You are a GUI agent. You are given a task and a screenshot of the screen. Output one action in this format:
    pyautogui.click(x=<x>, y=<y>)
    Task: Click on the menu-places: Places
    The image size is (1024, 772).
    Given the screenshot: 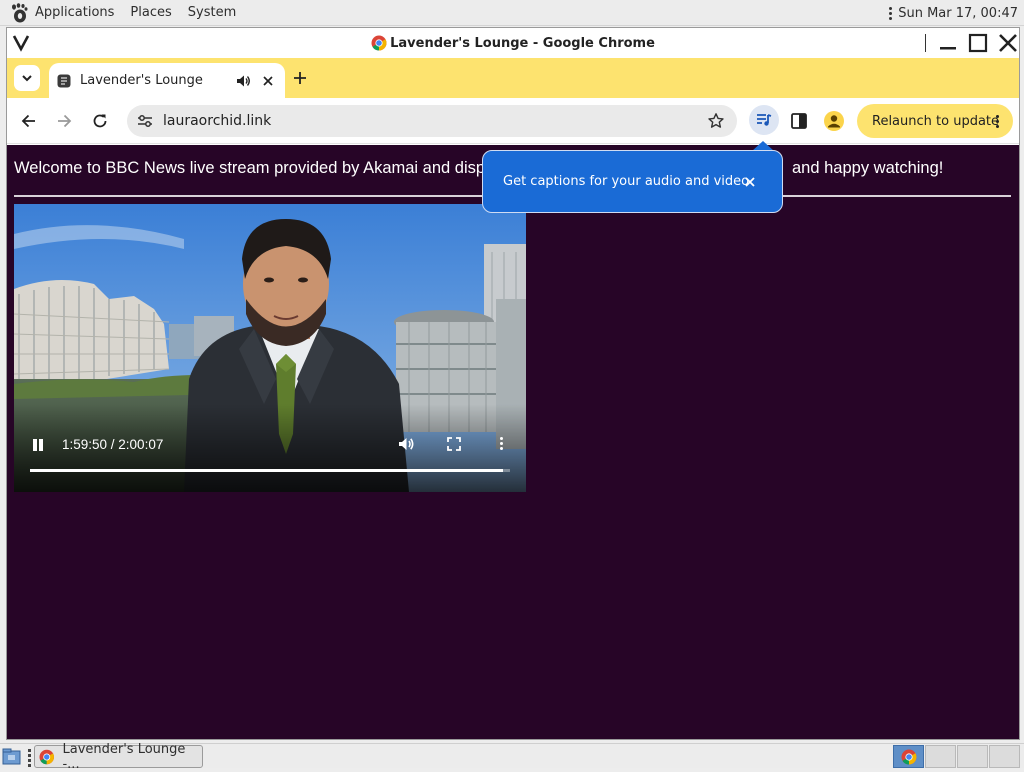 What is the action you would take?
    pyautogui.click(x=150, y=12)
    